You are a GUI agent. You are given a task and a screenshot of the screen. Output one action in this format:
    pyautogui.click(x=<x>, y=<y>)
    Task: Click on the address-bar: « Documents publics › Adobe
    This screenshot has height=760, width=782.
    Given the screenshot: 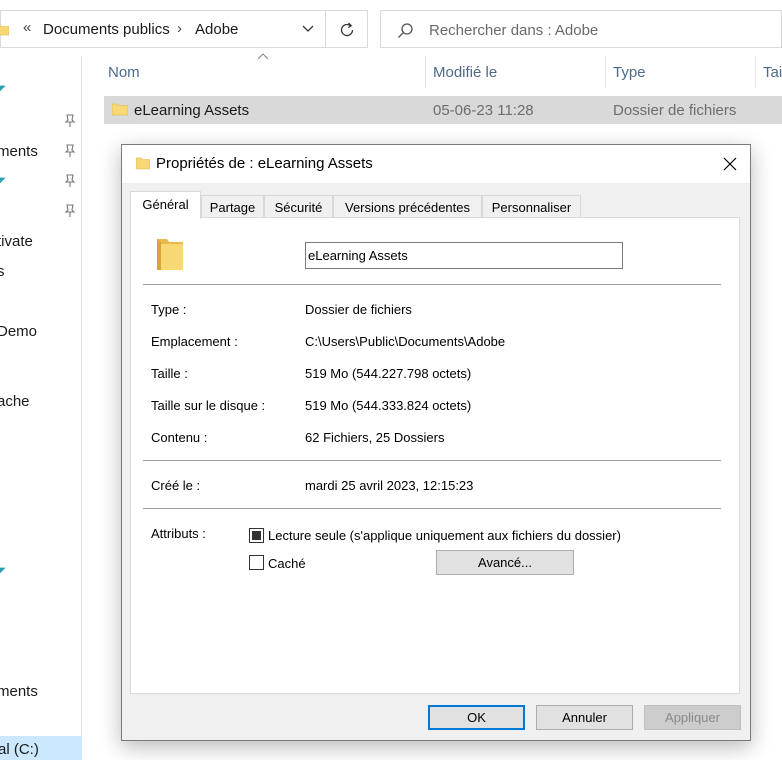 What is the action you would take?
    pyautogui.click(x=163, y=29)
    